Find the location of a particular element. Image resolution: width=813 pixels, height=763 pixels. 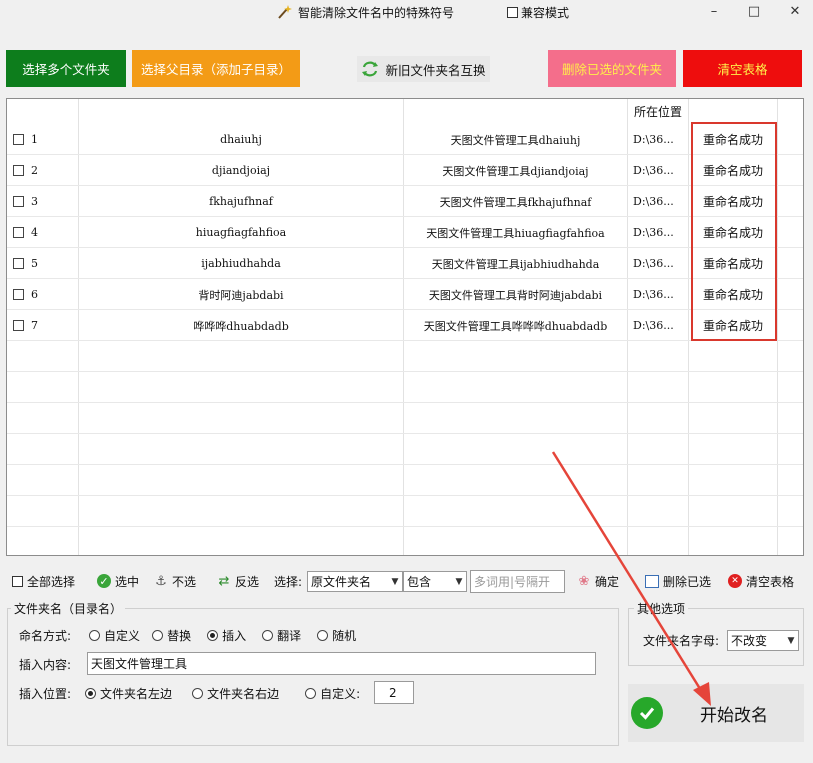

shell-icon: ❀ is located at coordinates (584, 581).